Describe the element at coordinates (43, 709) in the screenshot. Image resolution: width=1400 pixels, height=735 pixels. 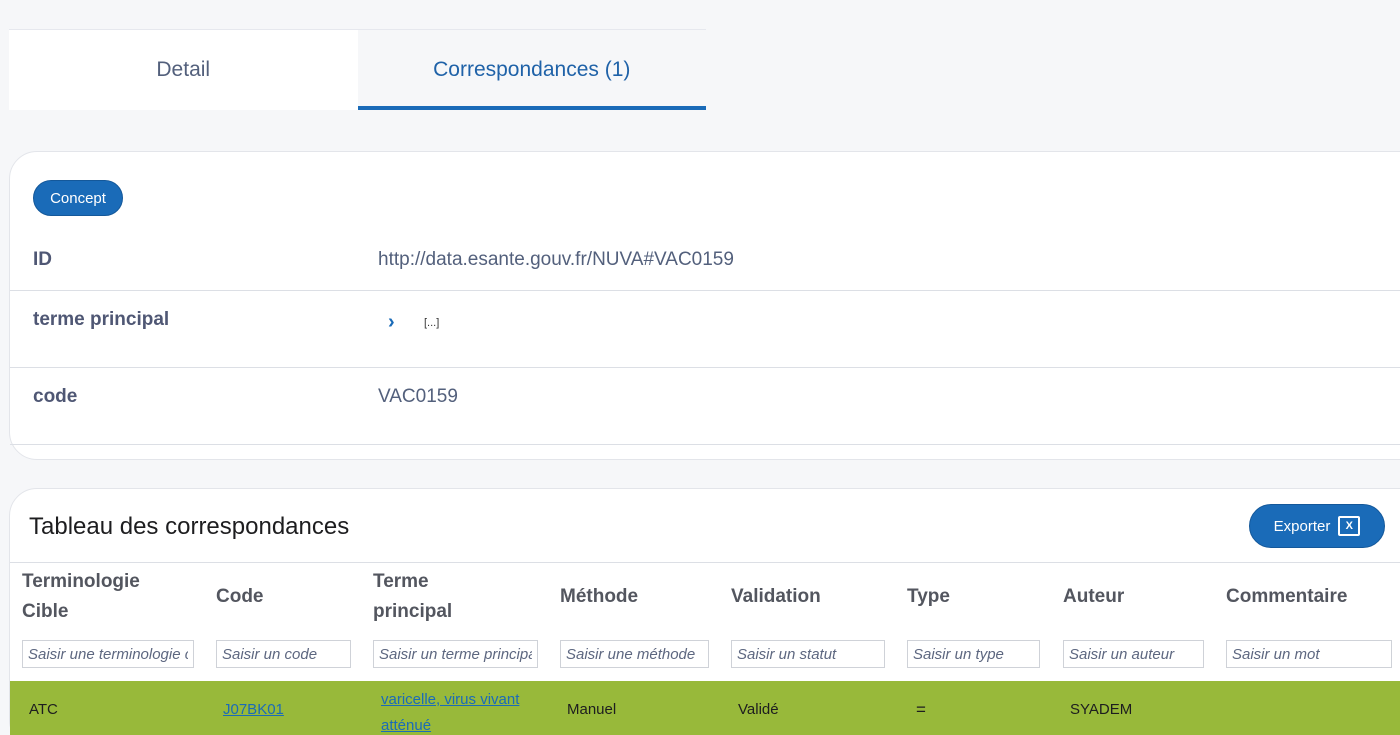
I see `cell-terminologie: ATC` at that location.